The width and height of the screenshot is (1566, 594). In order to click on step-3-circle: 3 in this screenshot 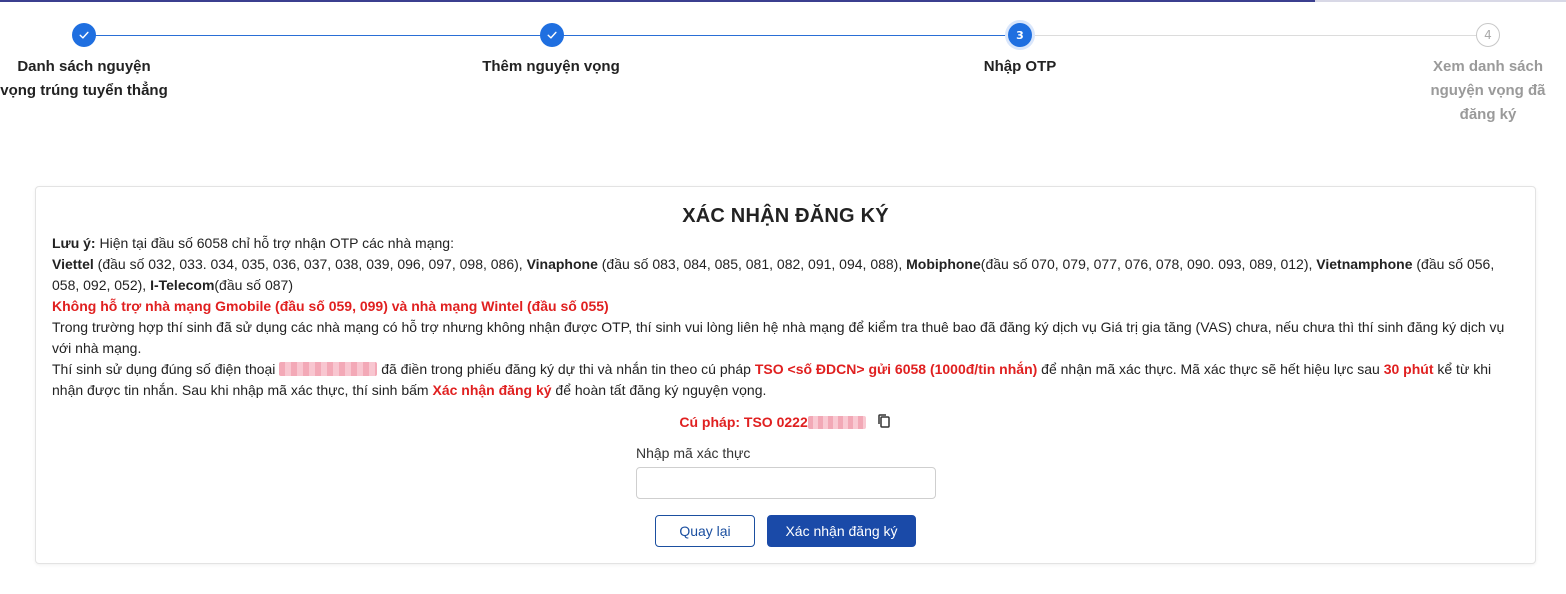, I will do `click(1020, 35)`.